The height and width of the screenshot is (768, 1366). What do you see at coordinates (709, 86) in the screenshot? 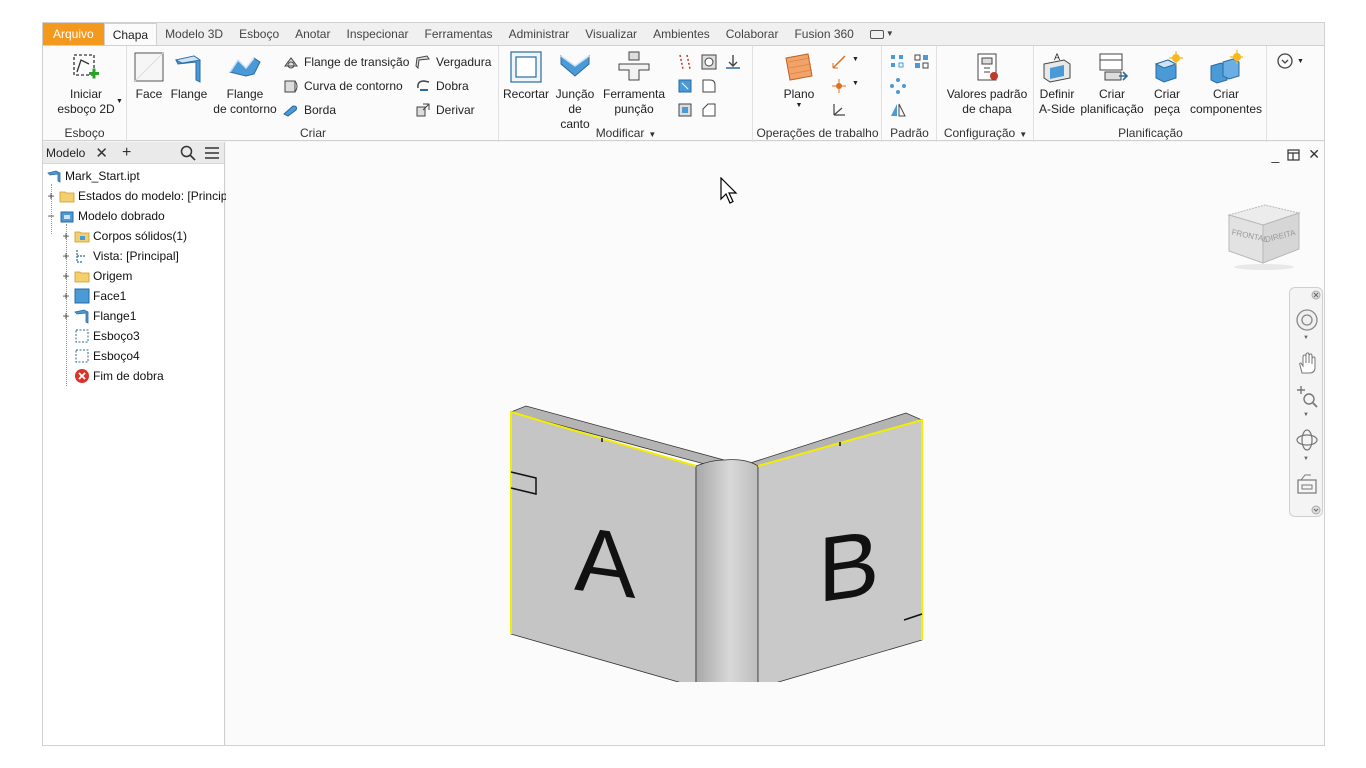
I see `corner-round-icon` at bounding box center [709, 86].